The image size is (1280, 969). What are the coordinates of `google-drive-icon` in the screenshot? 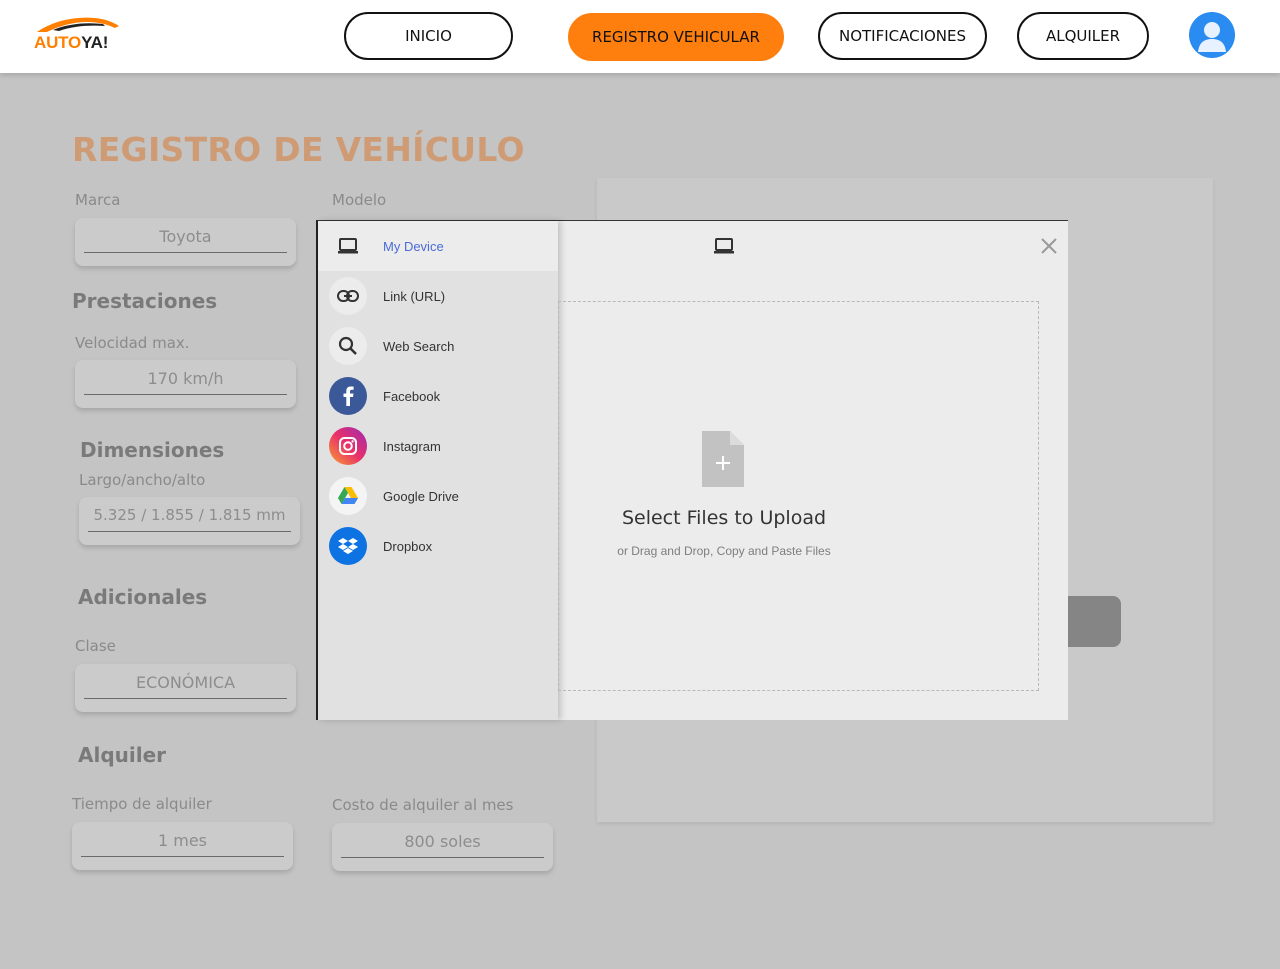 It's located at (348, 496).